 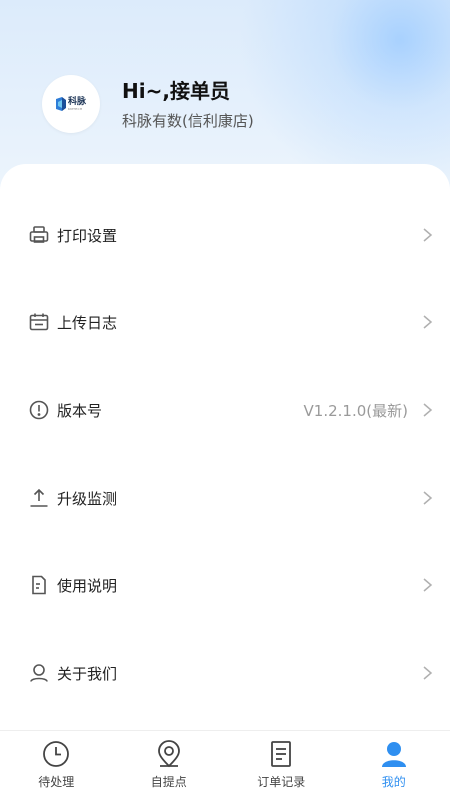 What do you see at coordinates (87, 673) in the screenshot?
I see `menu-item-label: 关于我们` at bounding box center [87, 673].